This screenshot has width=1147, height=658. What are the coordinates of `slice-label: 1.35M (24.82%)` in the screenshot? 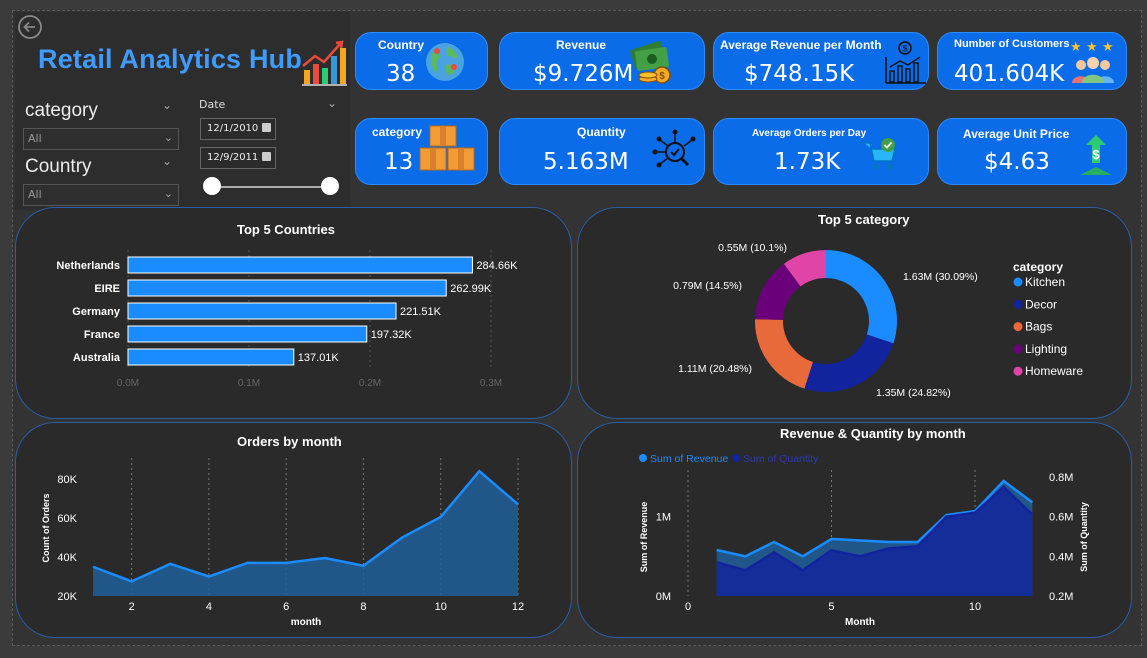 It's located at (913, 393).